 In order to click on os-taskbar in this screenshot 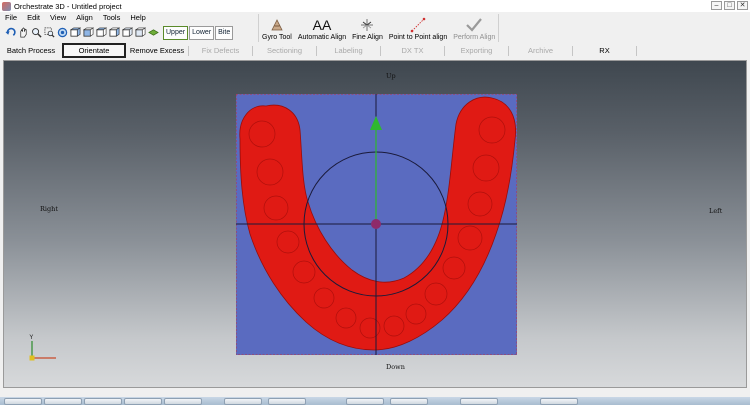, I will do `click(375, 401)`.